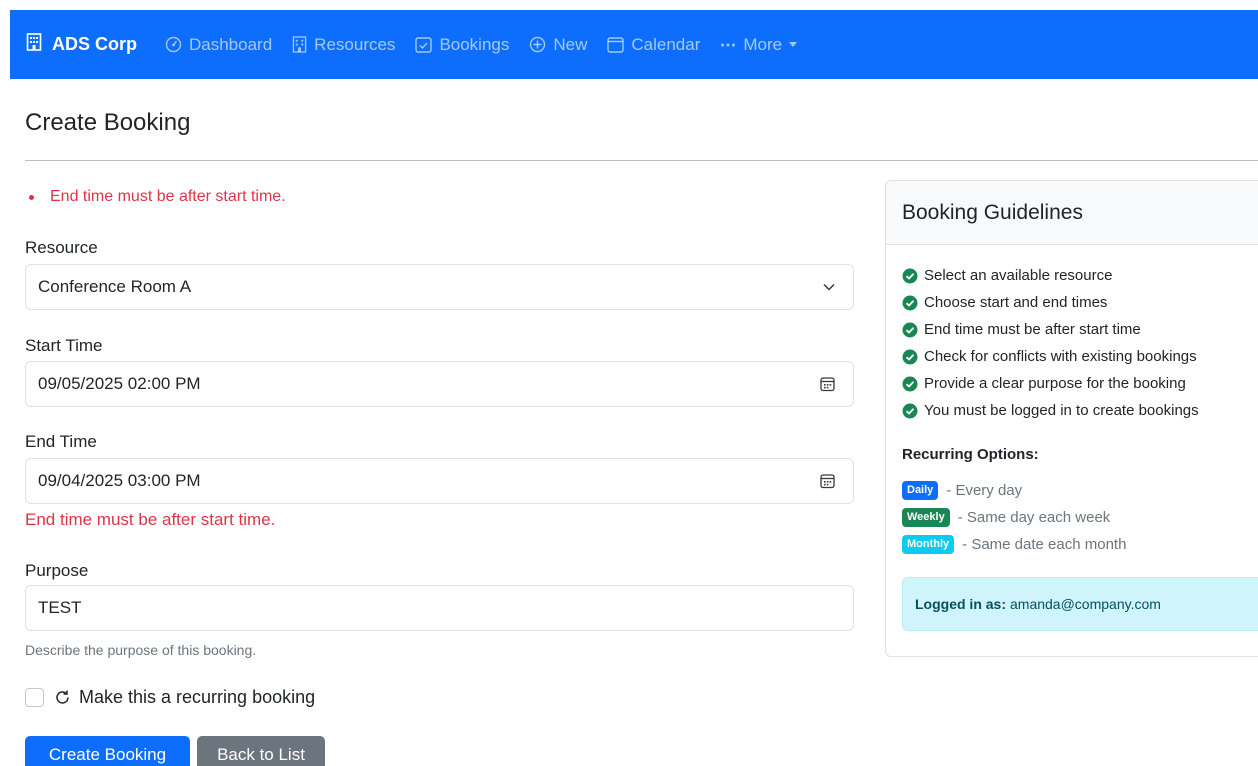 This screenshot has height=766, width=1258. What do you see at coordinates (119, 383) in the screenshot?
I see `start-time-value: 09/05/2025 02:00 PM` at bounding box center [119, 383].